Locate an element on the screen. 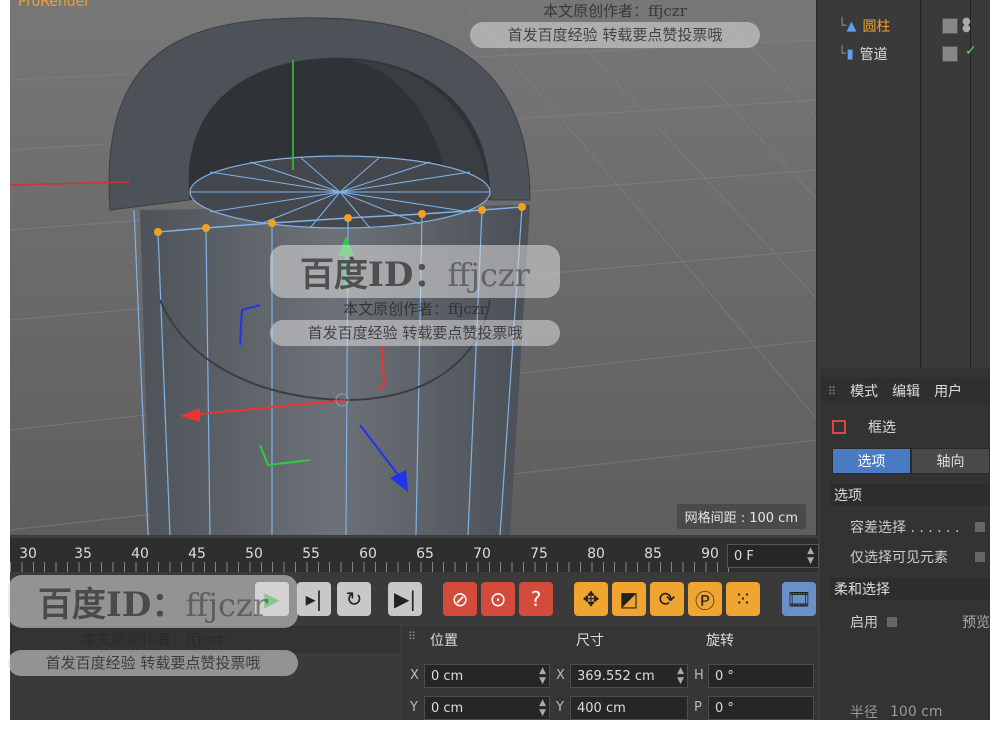 The image size is (1000, 729). section-soft-selection: 柔和选择 is located at coordinates (910, 589).